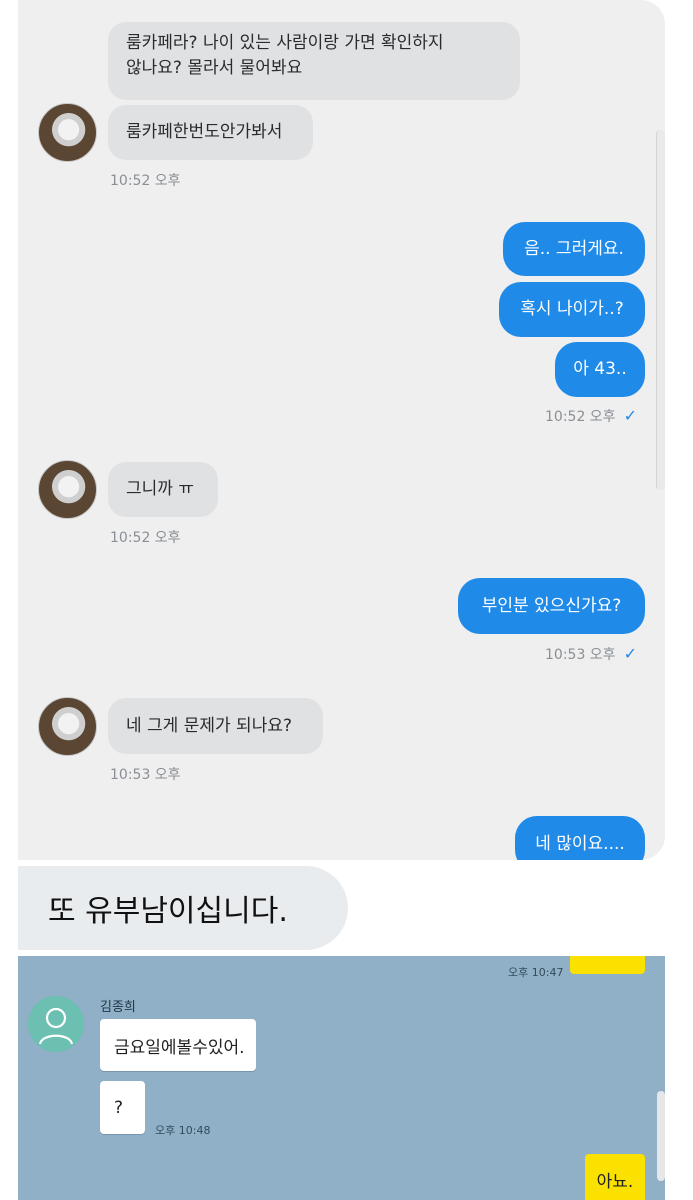  What do you see at coordinates (179, 1047) in the screenshot?
I see `message-text: 금요일에볼수있어.` at bounding box center [179, 1047].